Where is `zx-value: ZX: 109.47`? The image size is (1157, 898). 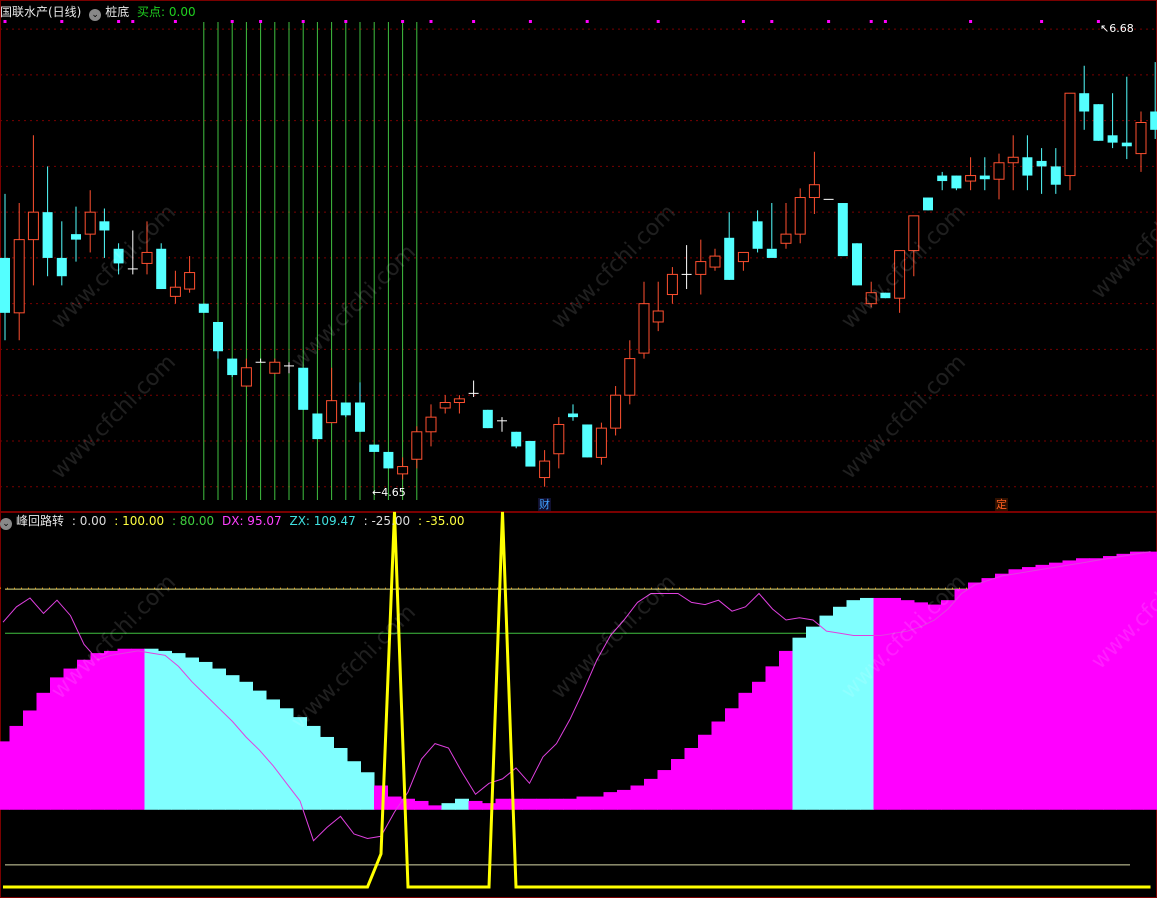 zx-value: ZX: 109.47 is located at coordinates (322, 521).